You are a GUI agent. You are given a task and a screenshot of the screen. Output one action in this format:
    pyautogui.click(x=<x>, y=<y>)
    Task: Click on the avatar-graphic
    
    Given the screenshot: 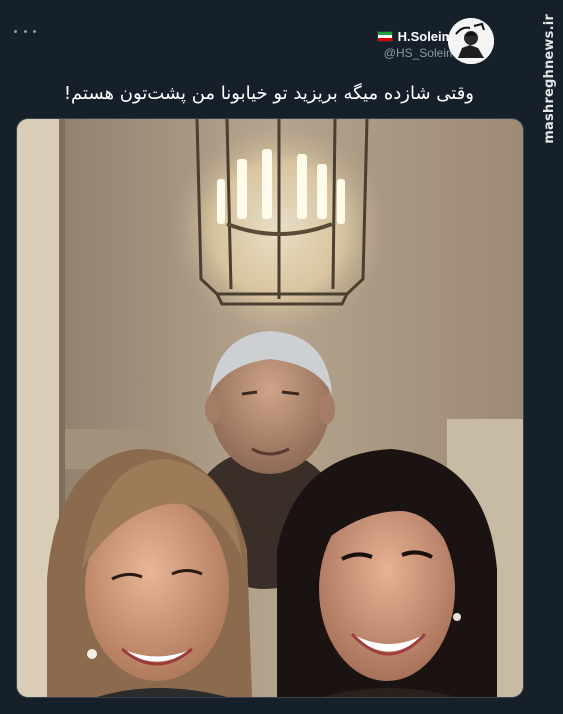 What is the action you would take?
    pyautogui.click(x=471, y=41)
    